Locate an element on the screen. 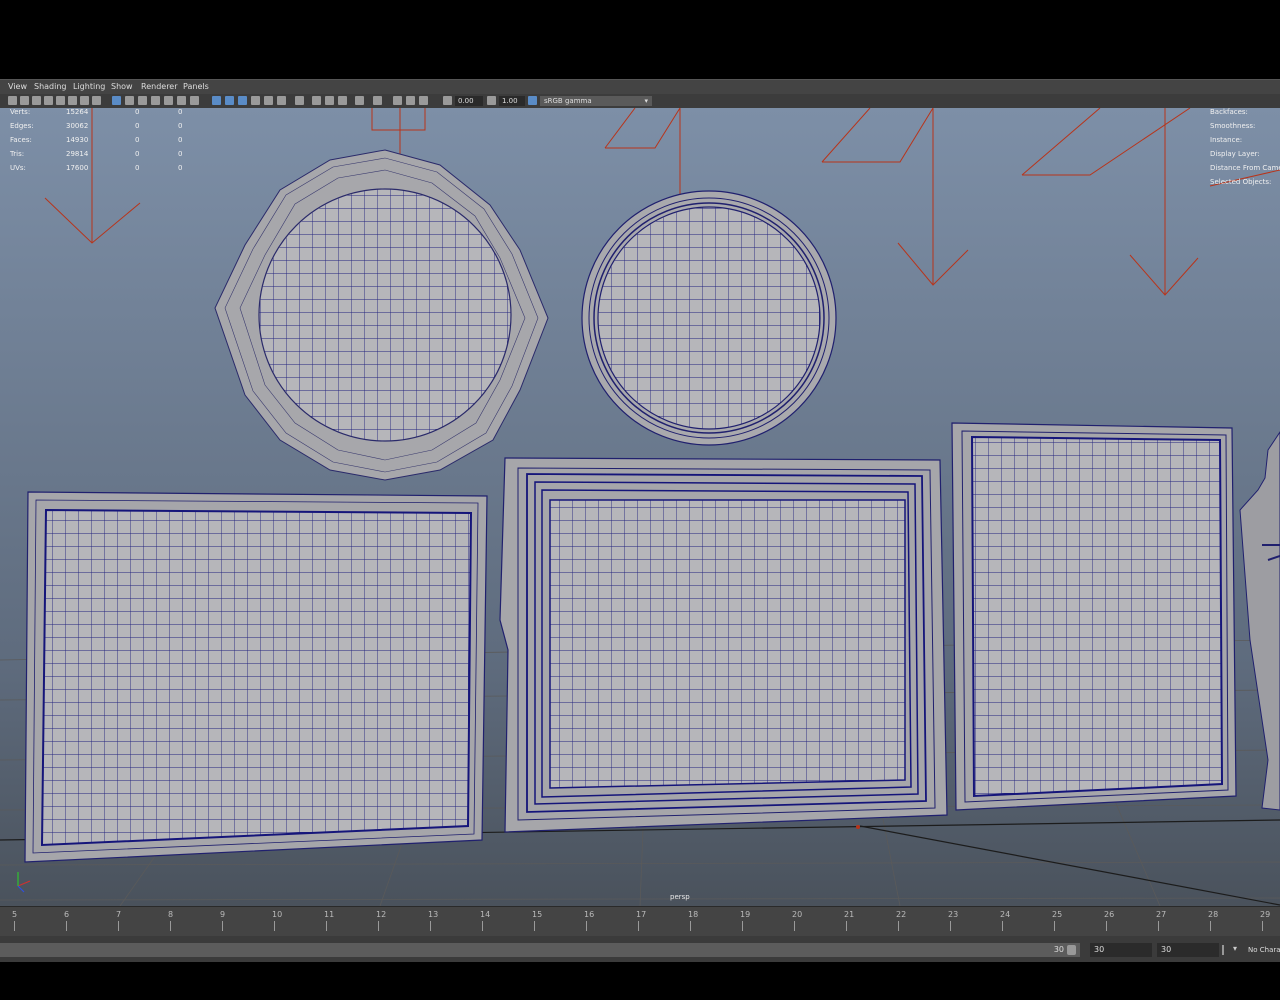  menu-lighting: Lighting is located at coordinates (89, 86).